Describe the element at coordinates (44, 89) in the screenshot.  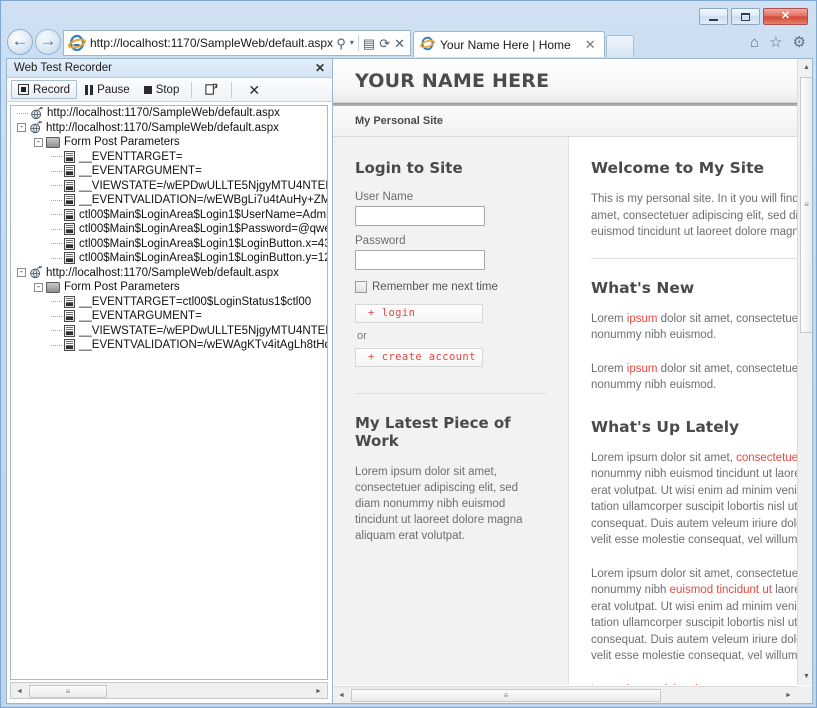
I see `record-button: Record` at that location.